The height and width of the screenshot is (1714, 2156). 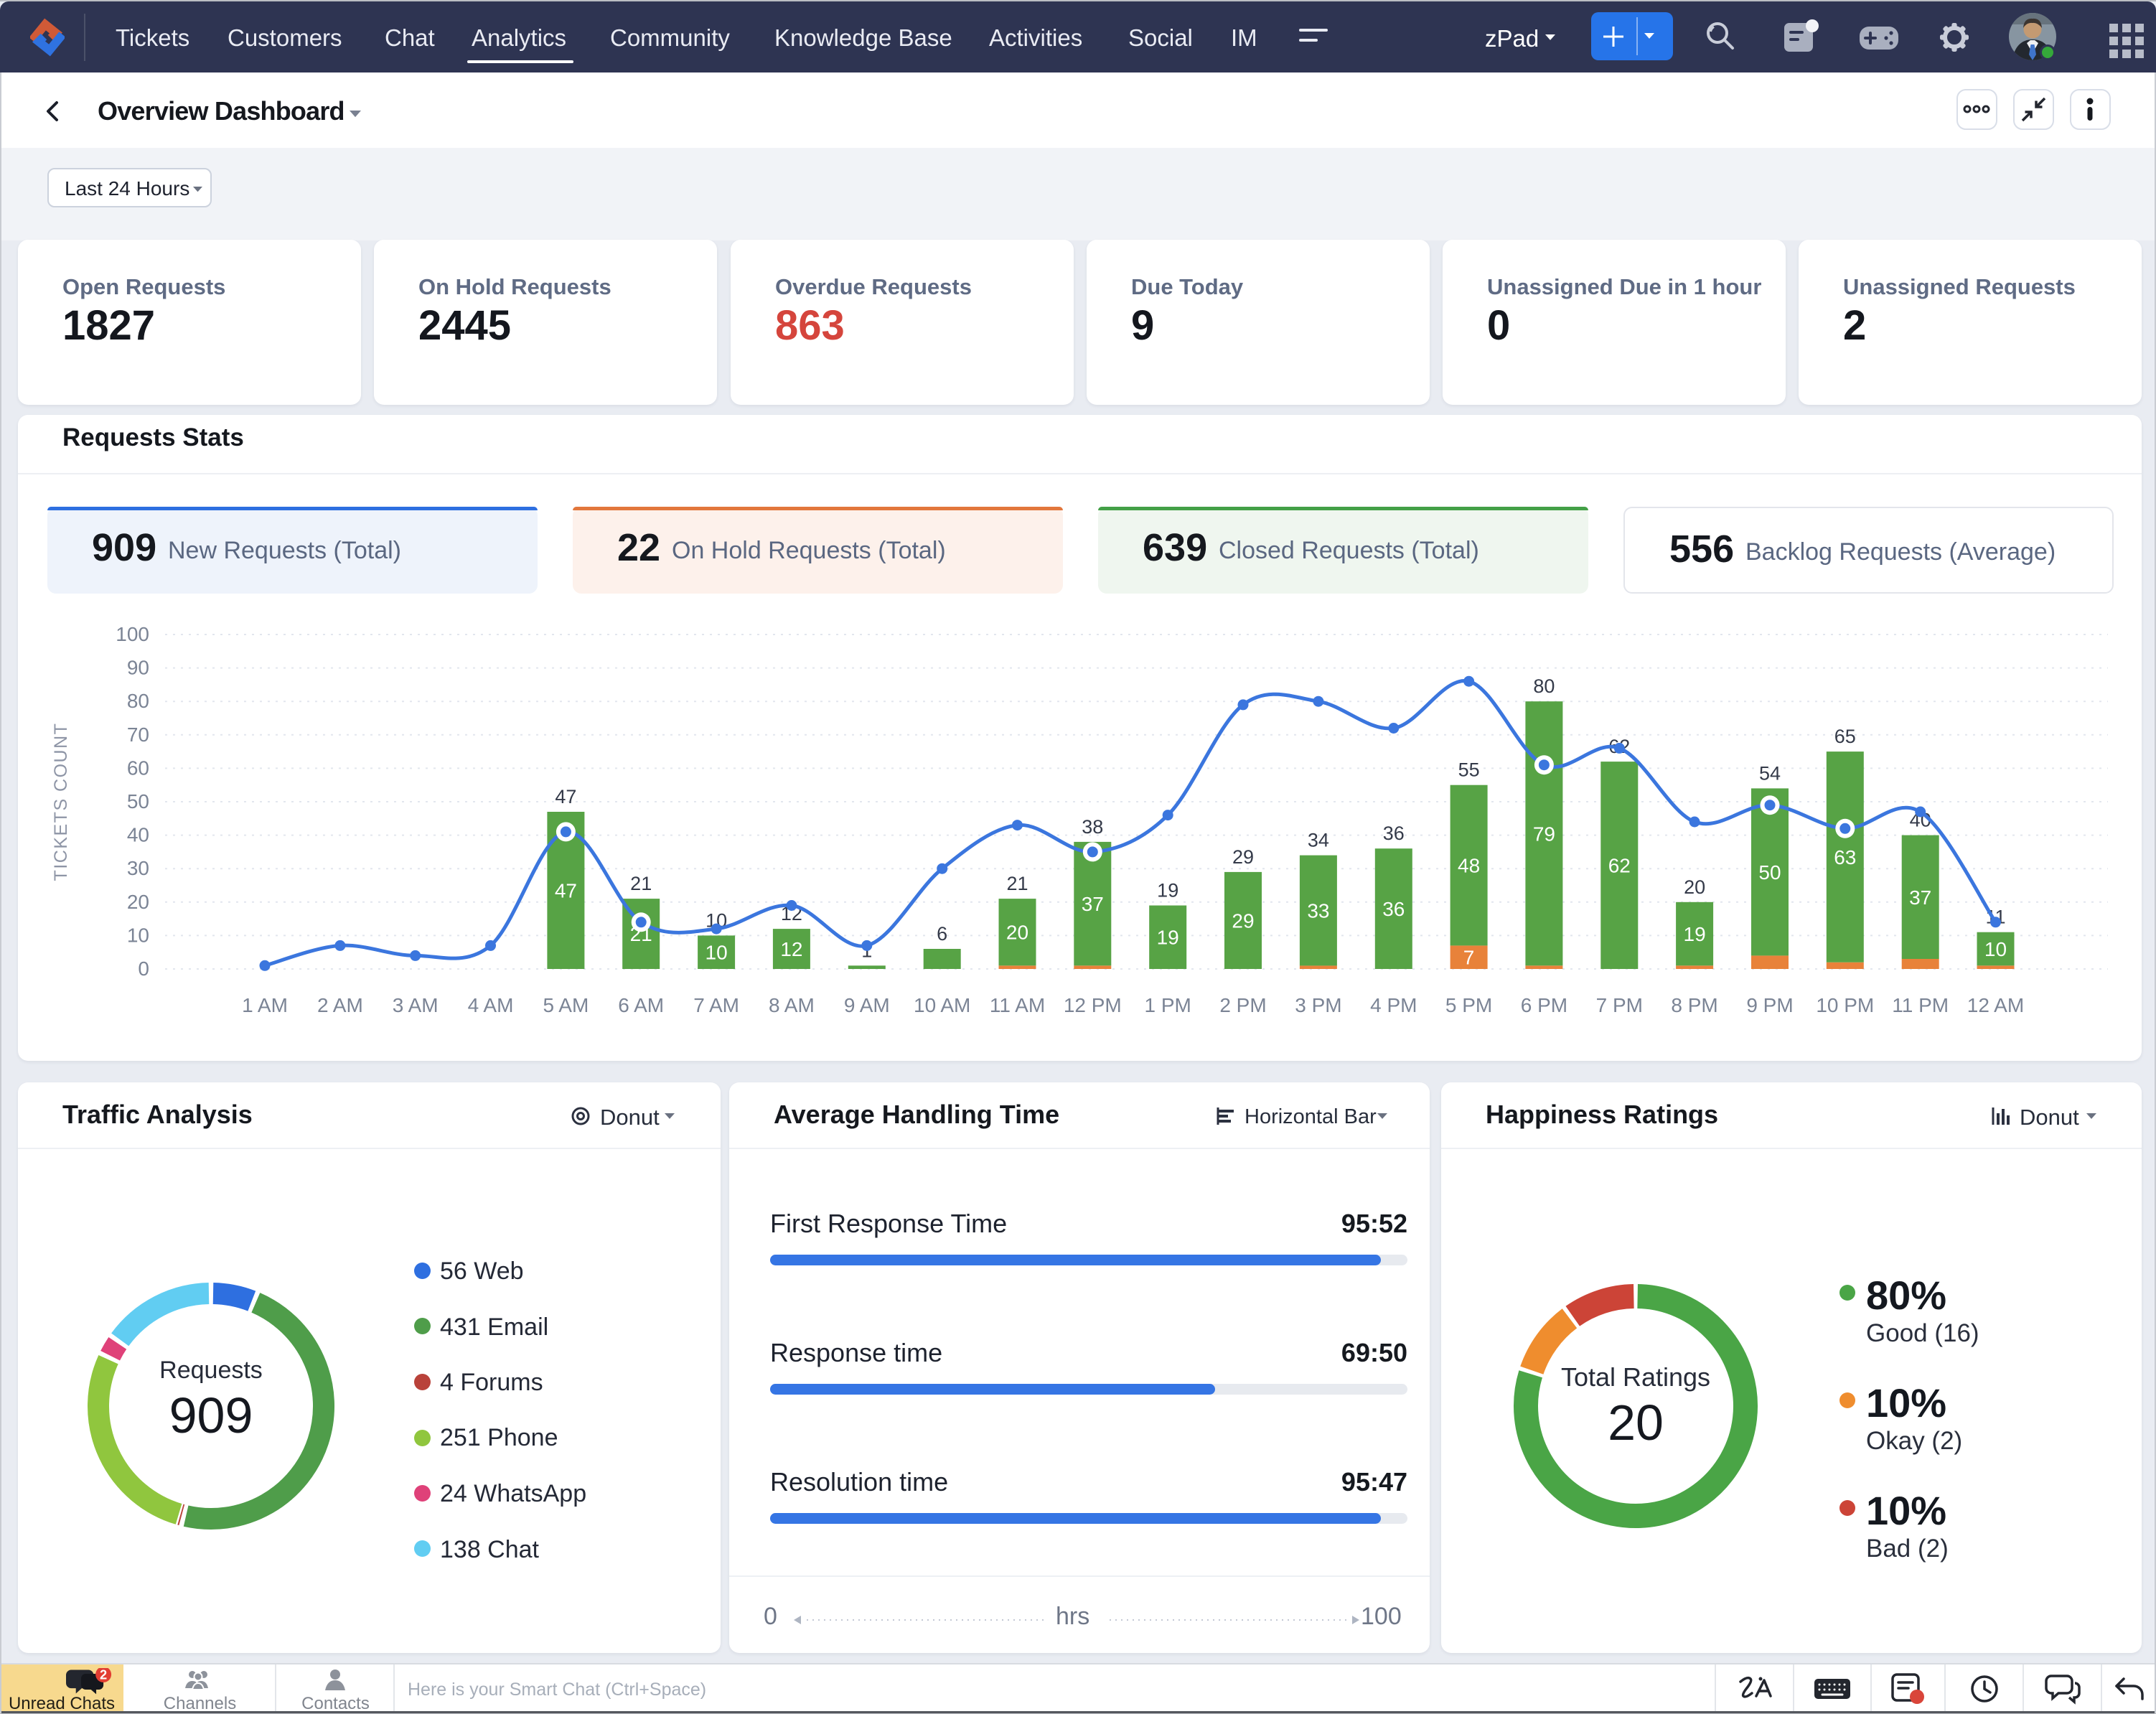 I want to click on svg-text: 3 AM, so click(x=416, y=1005).